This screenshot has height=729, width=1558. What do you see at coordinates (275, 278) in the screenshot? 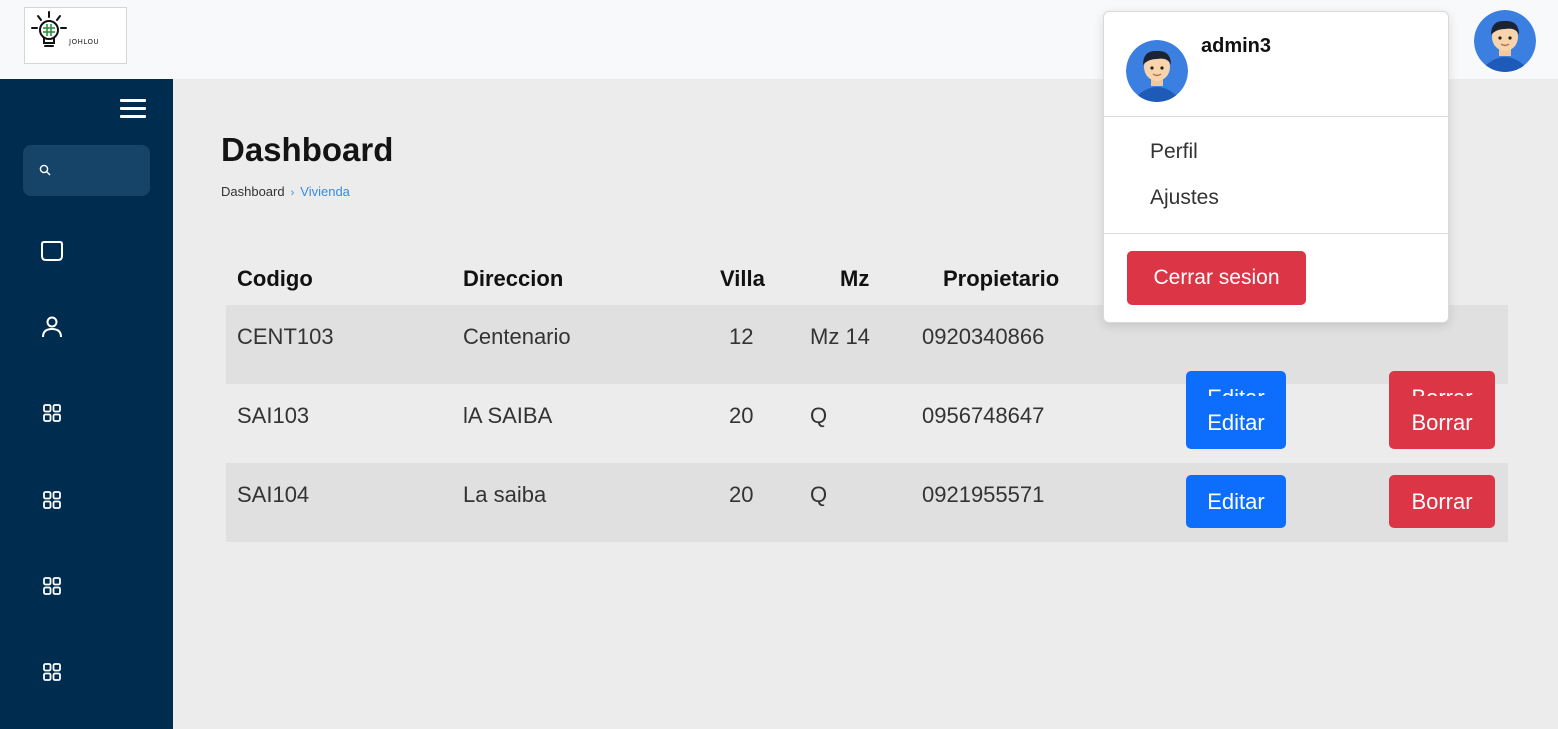
I see `column-header-codigo: Codigo` at bounding box center [275, 278].